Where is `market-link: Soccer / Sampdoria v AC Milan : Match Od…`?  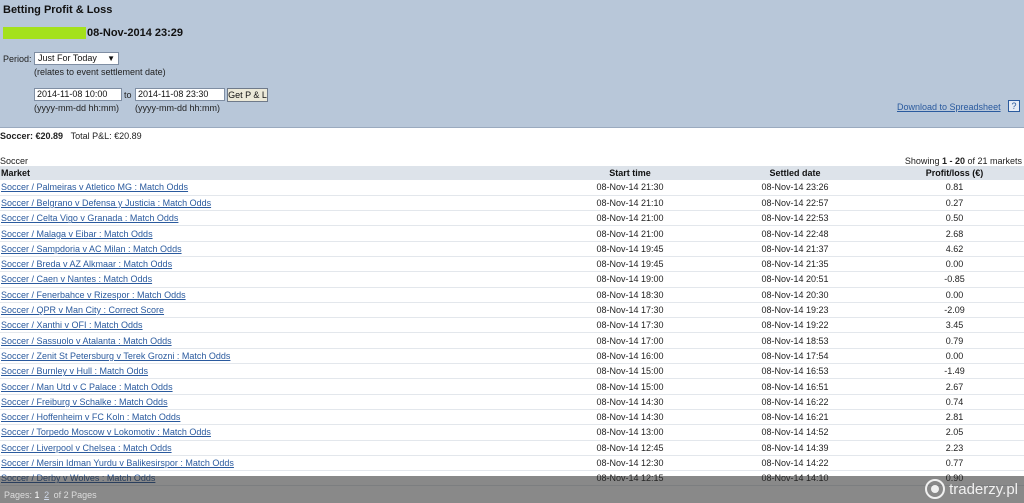
market-link: Soccer / Sampdoria v AC Milan : Match Od… is located at coordinates (91, 249).